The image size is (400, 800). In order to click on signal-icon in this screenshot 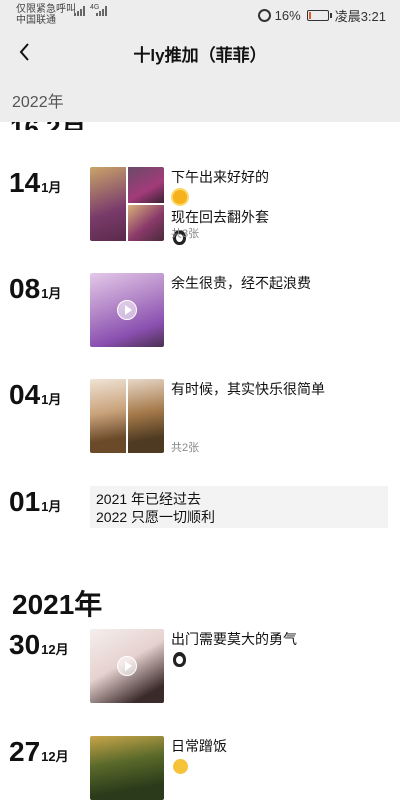, I will do `click(79, 11)`.